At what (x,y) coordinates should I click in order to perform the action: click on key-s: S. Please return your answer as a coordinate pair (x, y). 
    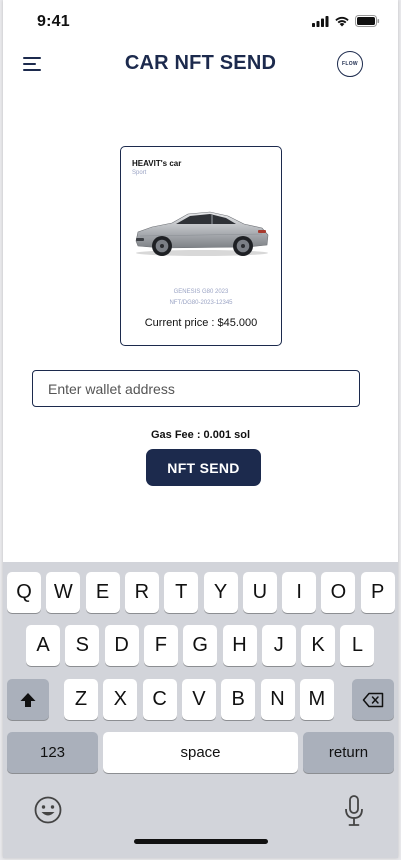
    Looking at the image, I should click on (82, 645).